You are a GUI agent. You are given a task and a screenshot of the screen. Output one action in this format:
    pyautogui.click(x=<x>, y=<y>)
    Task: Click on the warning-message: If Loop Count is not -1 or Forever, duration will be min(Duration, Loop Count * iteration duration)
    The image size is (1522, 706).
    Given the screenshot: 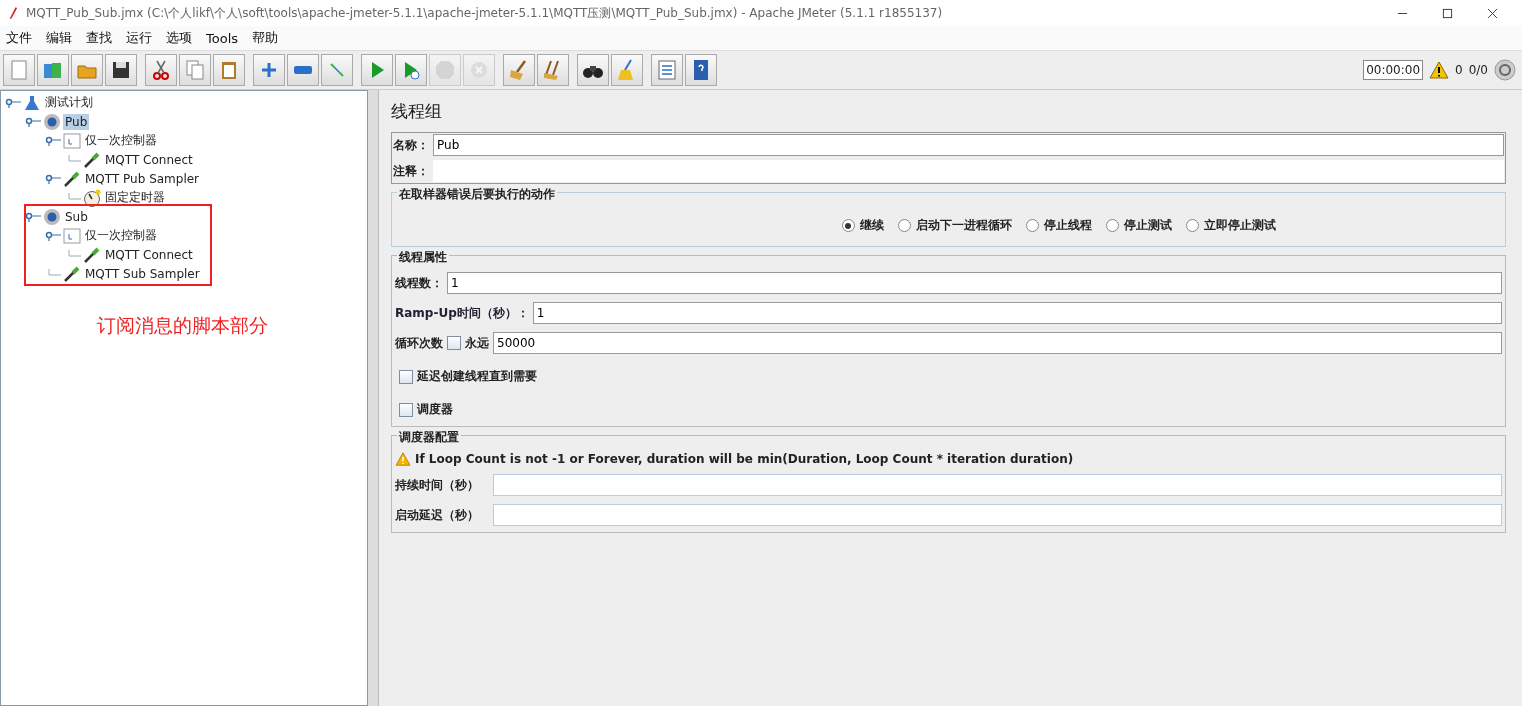 What is the action you would take?
    pyautogui.click(x=744, y=459)
    